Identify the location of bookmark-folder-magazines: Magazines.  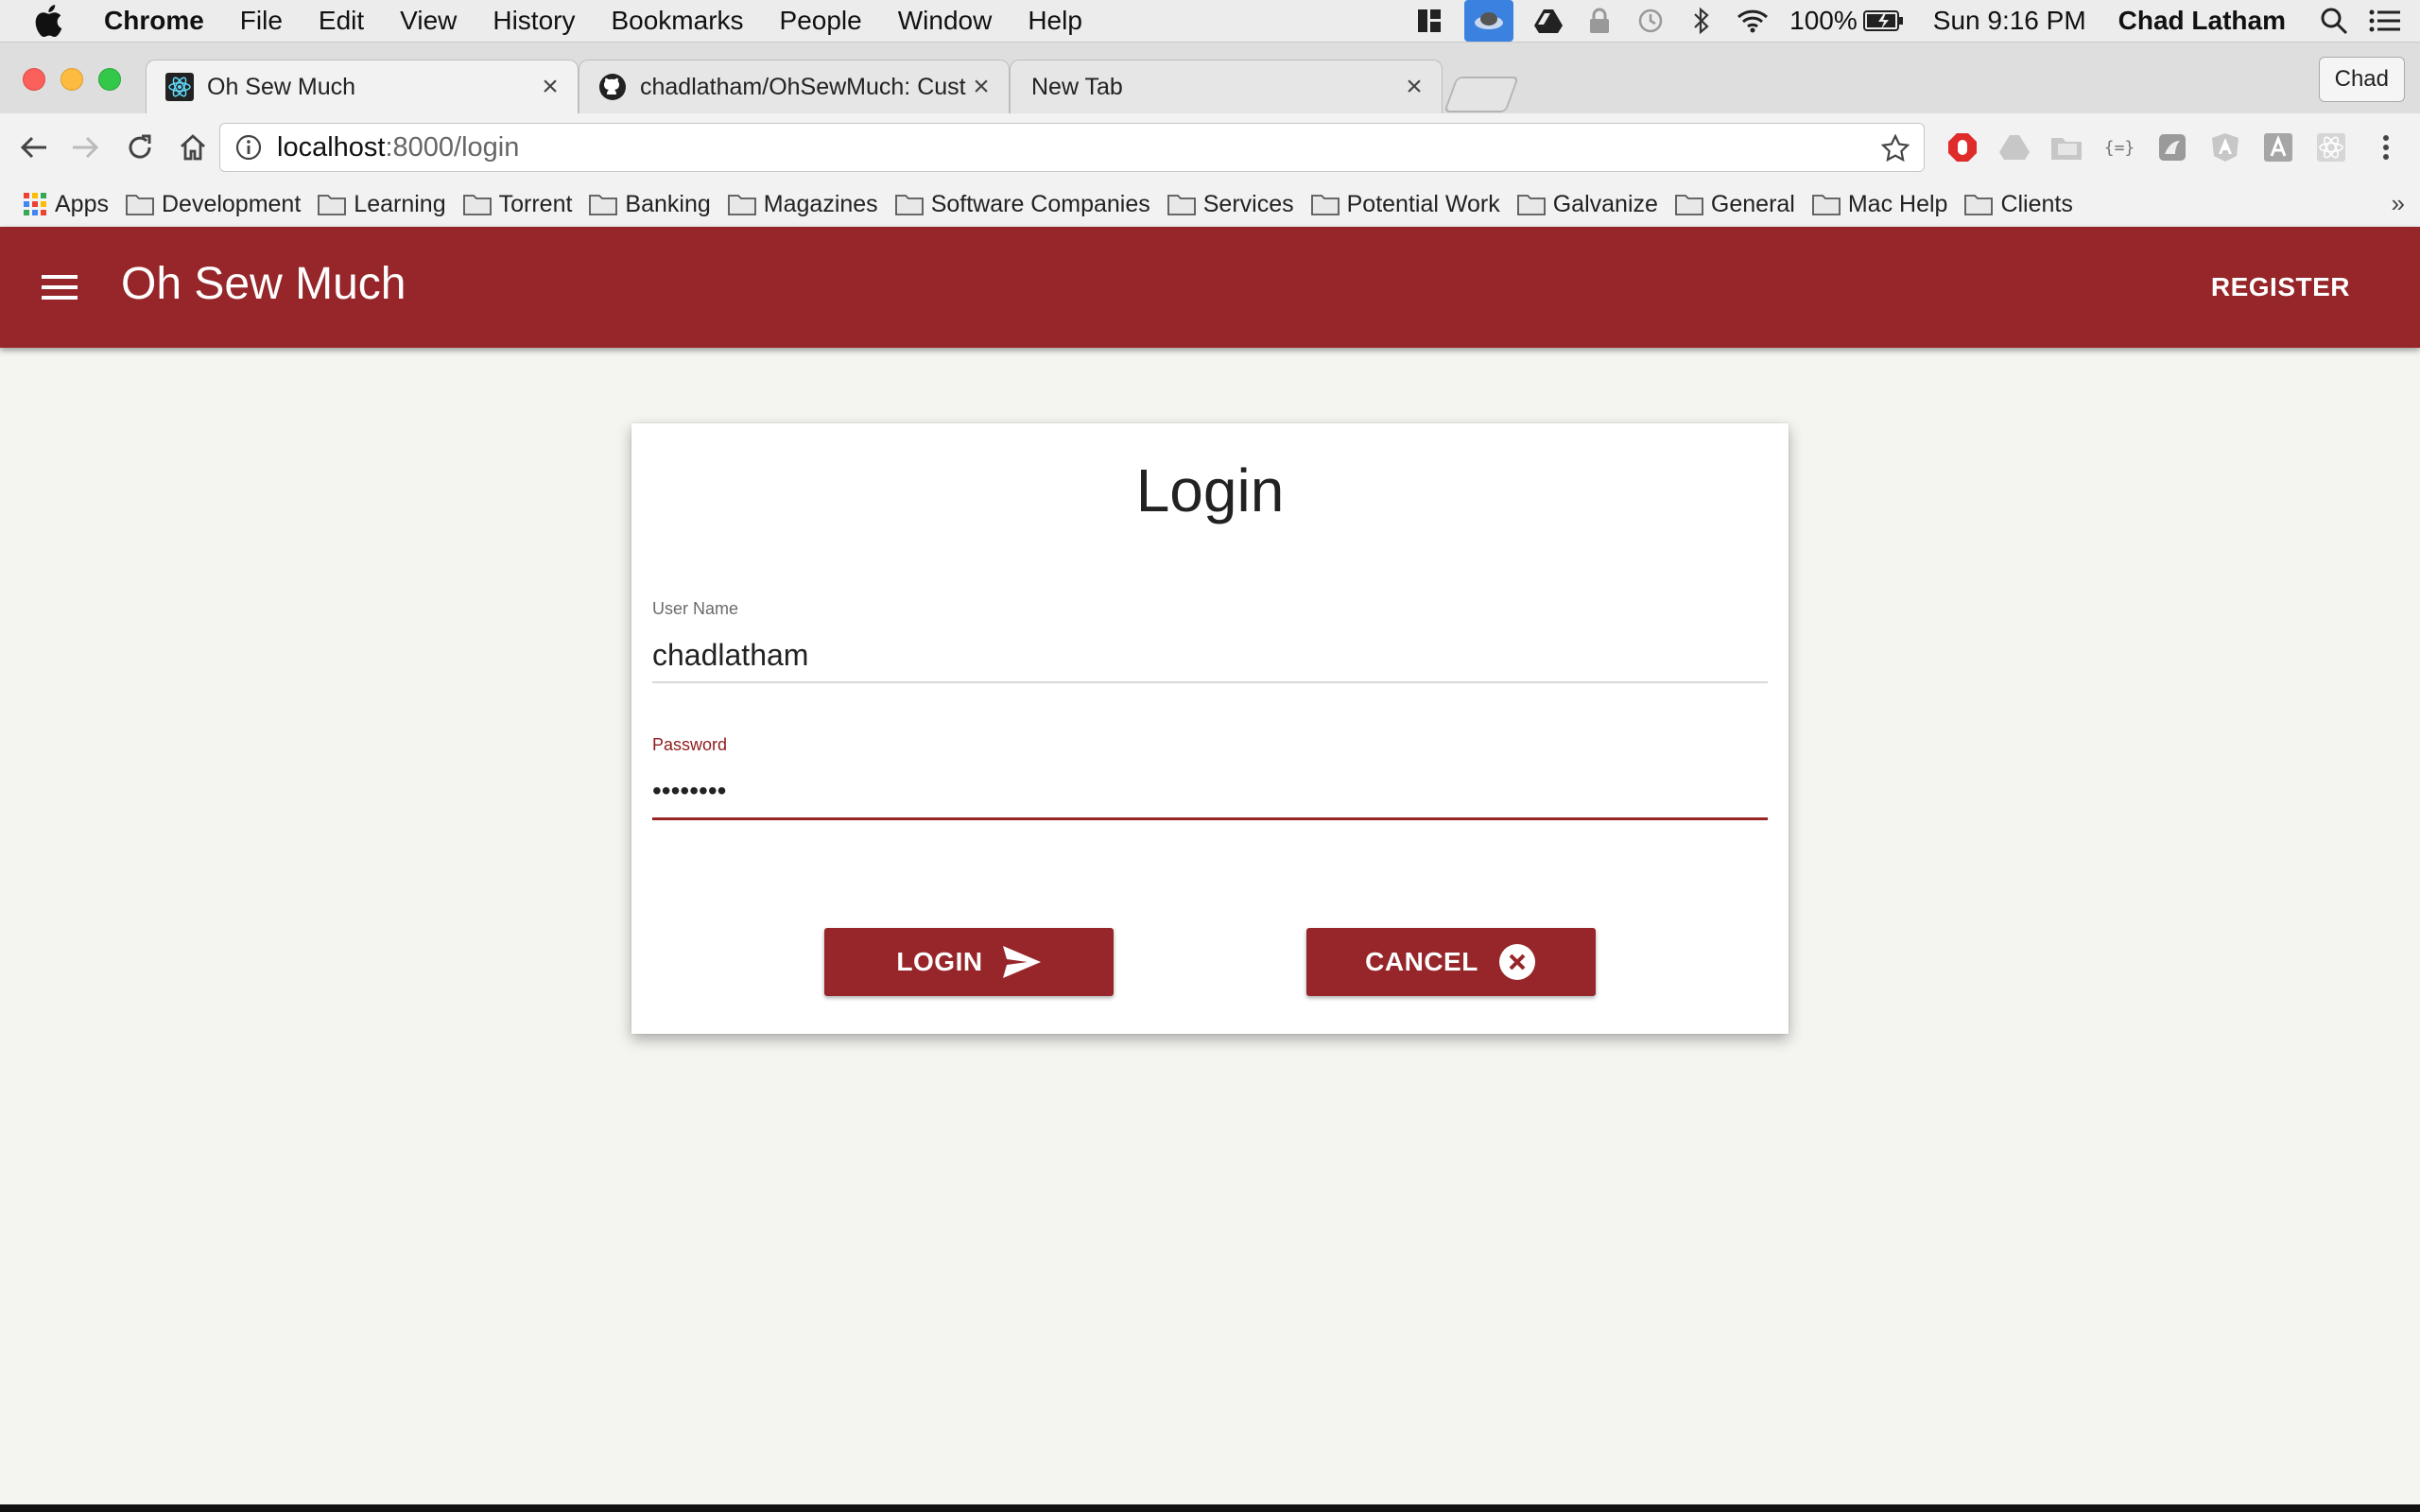
(802, 204).